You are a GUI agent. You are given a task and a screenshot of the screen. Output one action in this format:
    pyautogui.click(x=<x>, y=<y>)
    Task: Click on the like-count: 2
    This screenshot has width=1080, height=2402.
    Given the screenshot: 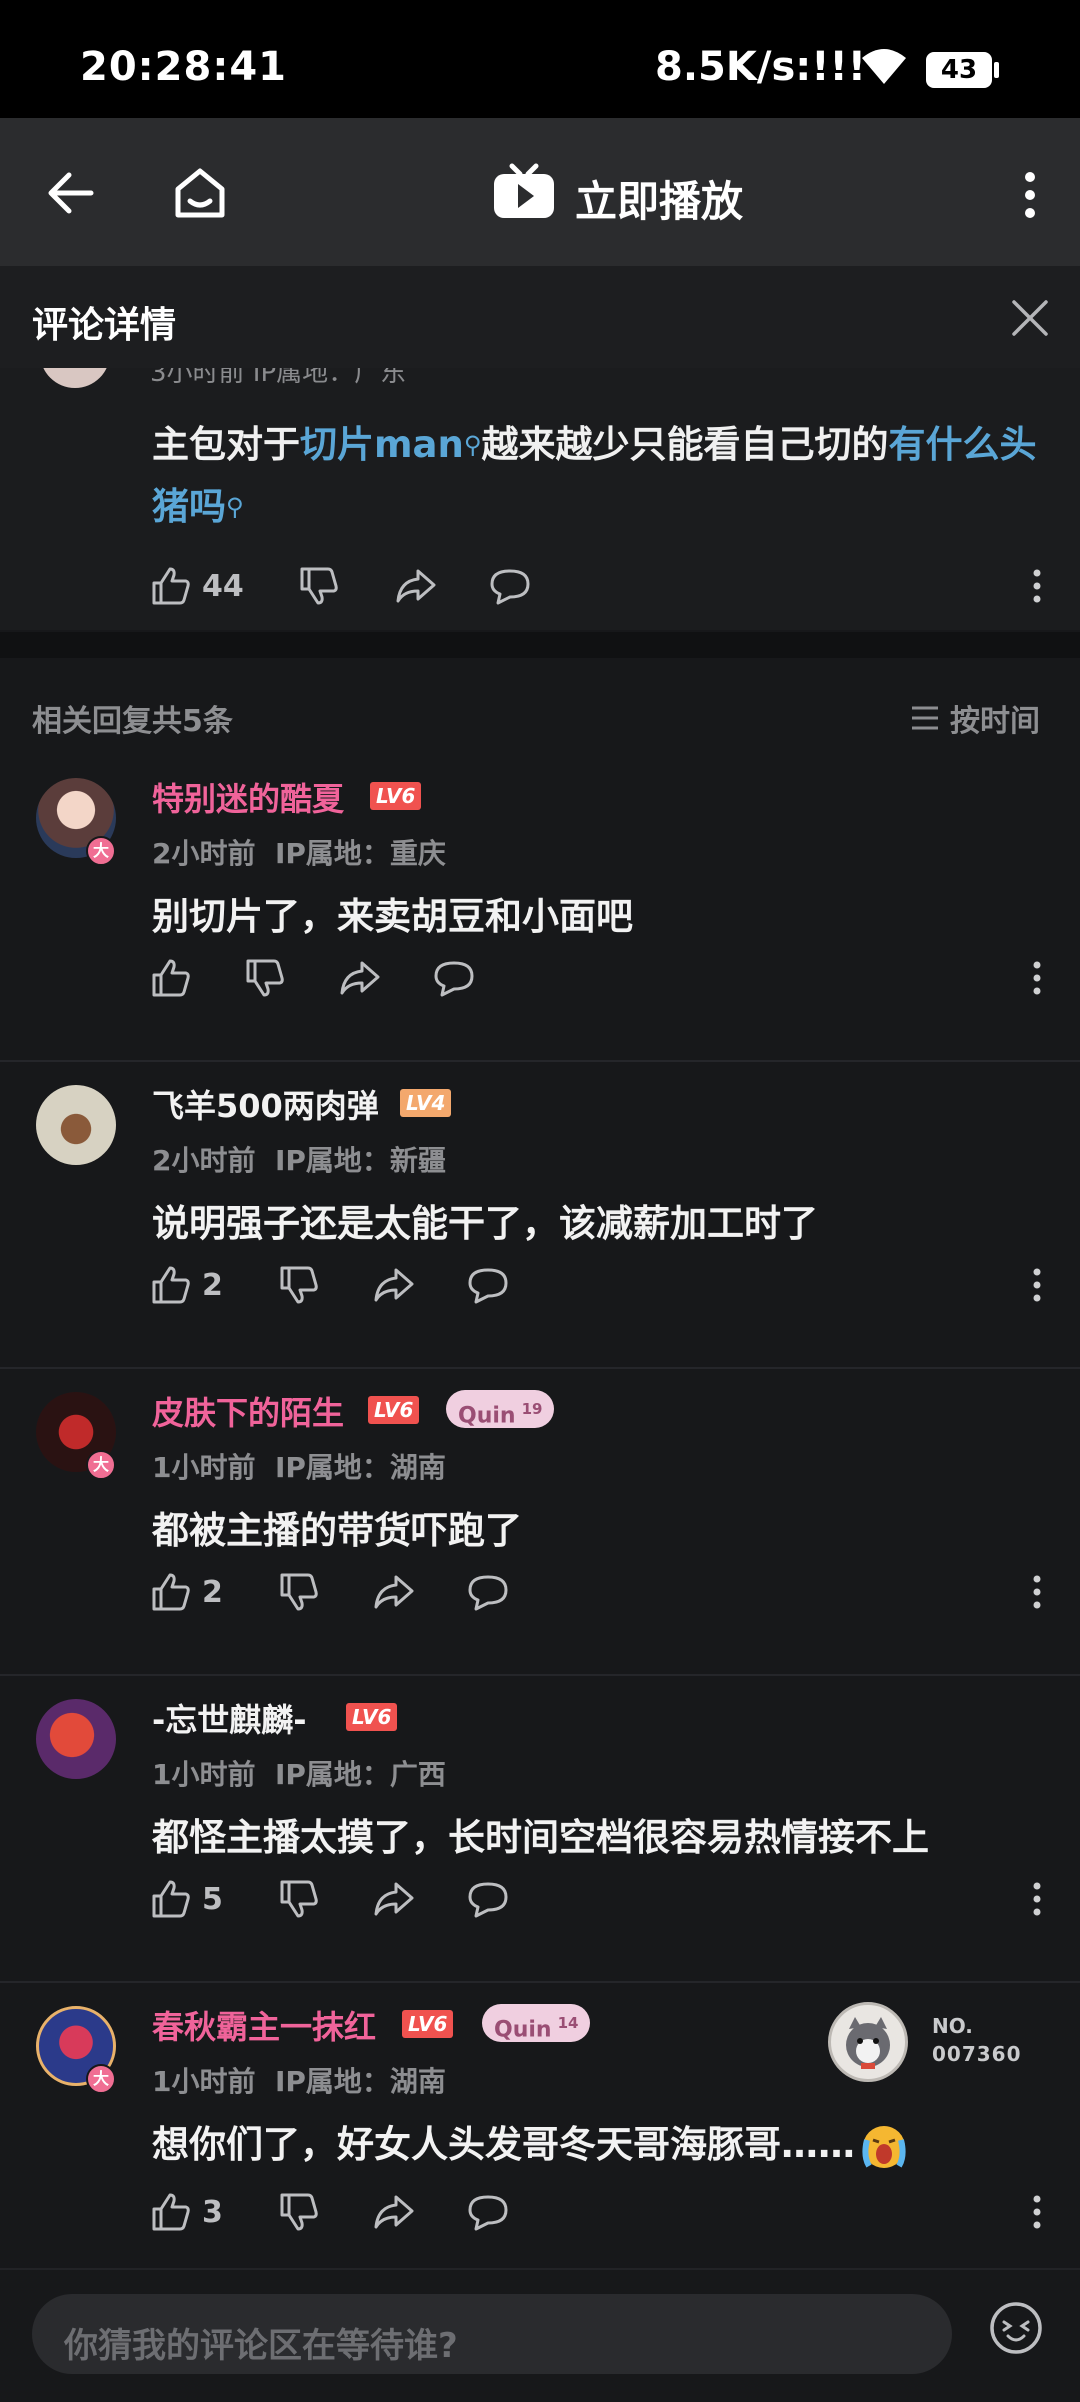 What is the action you would take?
    pyautogui.click(x=212, y=1285)
    